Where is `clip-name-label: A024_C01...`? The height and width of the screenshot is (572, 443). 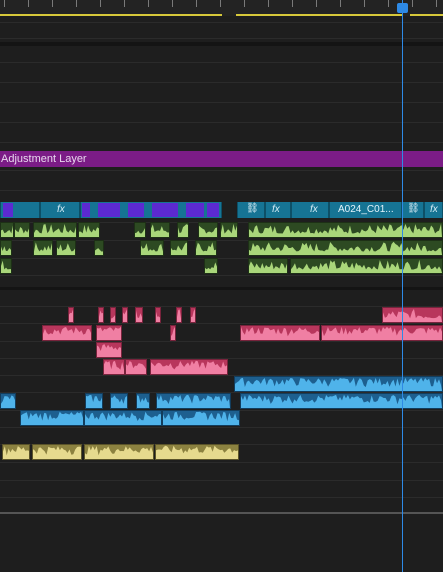 clip-name-label: A024_C01... is located at coordinates (366, 209).